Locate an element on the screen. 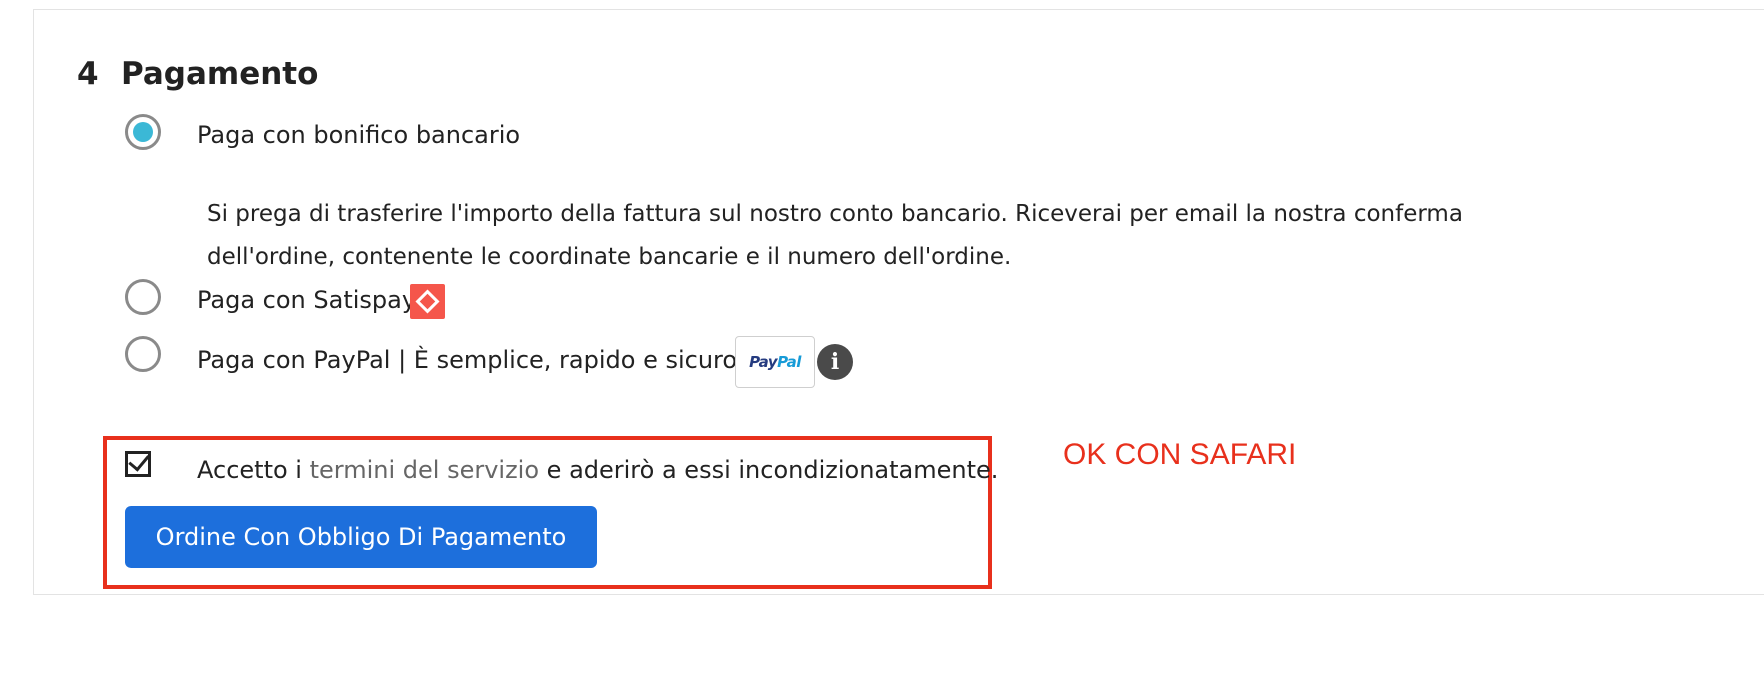 The height and width of the screenshot is (694, 1764). satispay-logo-icon is located at coordinates (427, 301).